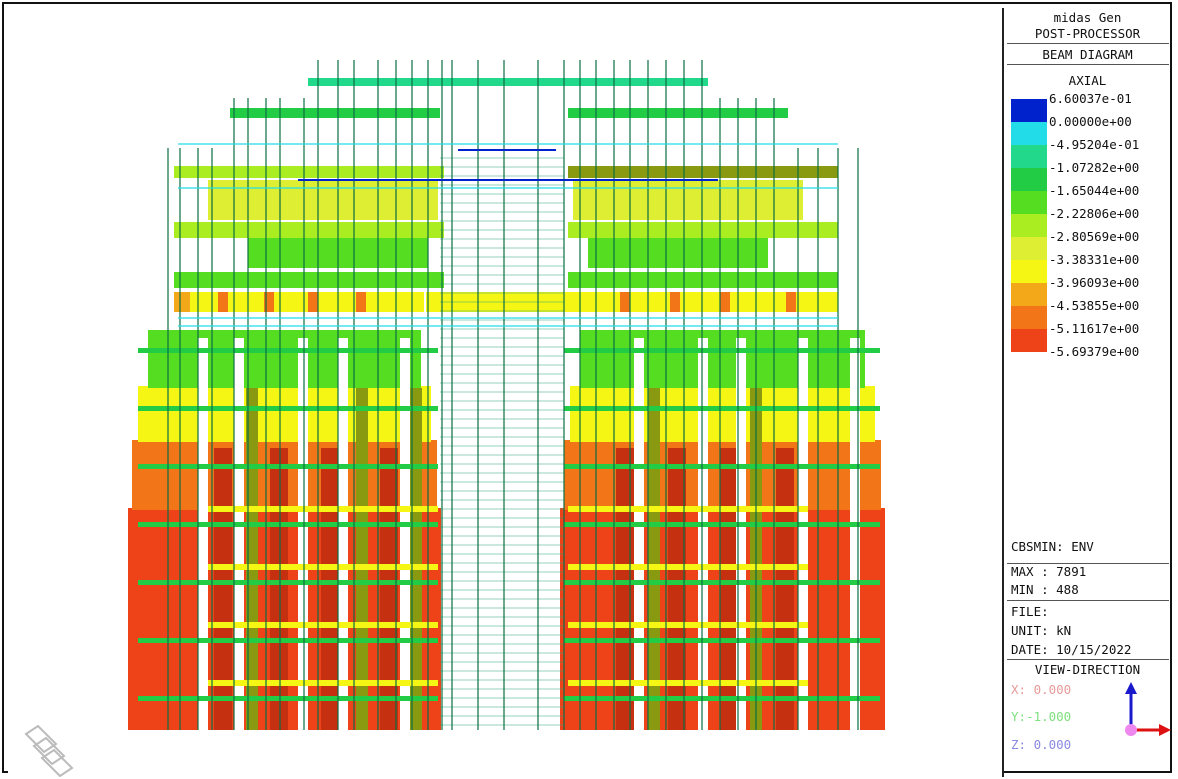 The height and width of the screenshot is (779, 1178). What do you see at coordinates (1041, 630) in the screenshot?
I see `unit-label: UNIT: kN` at bounding box center [1041, 630].